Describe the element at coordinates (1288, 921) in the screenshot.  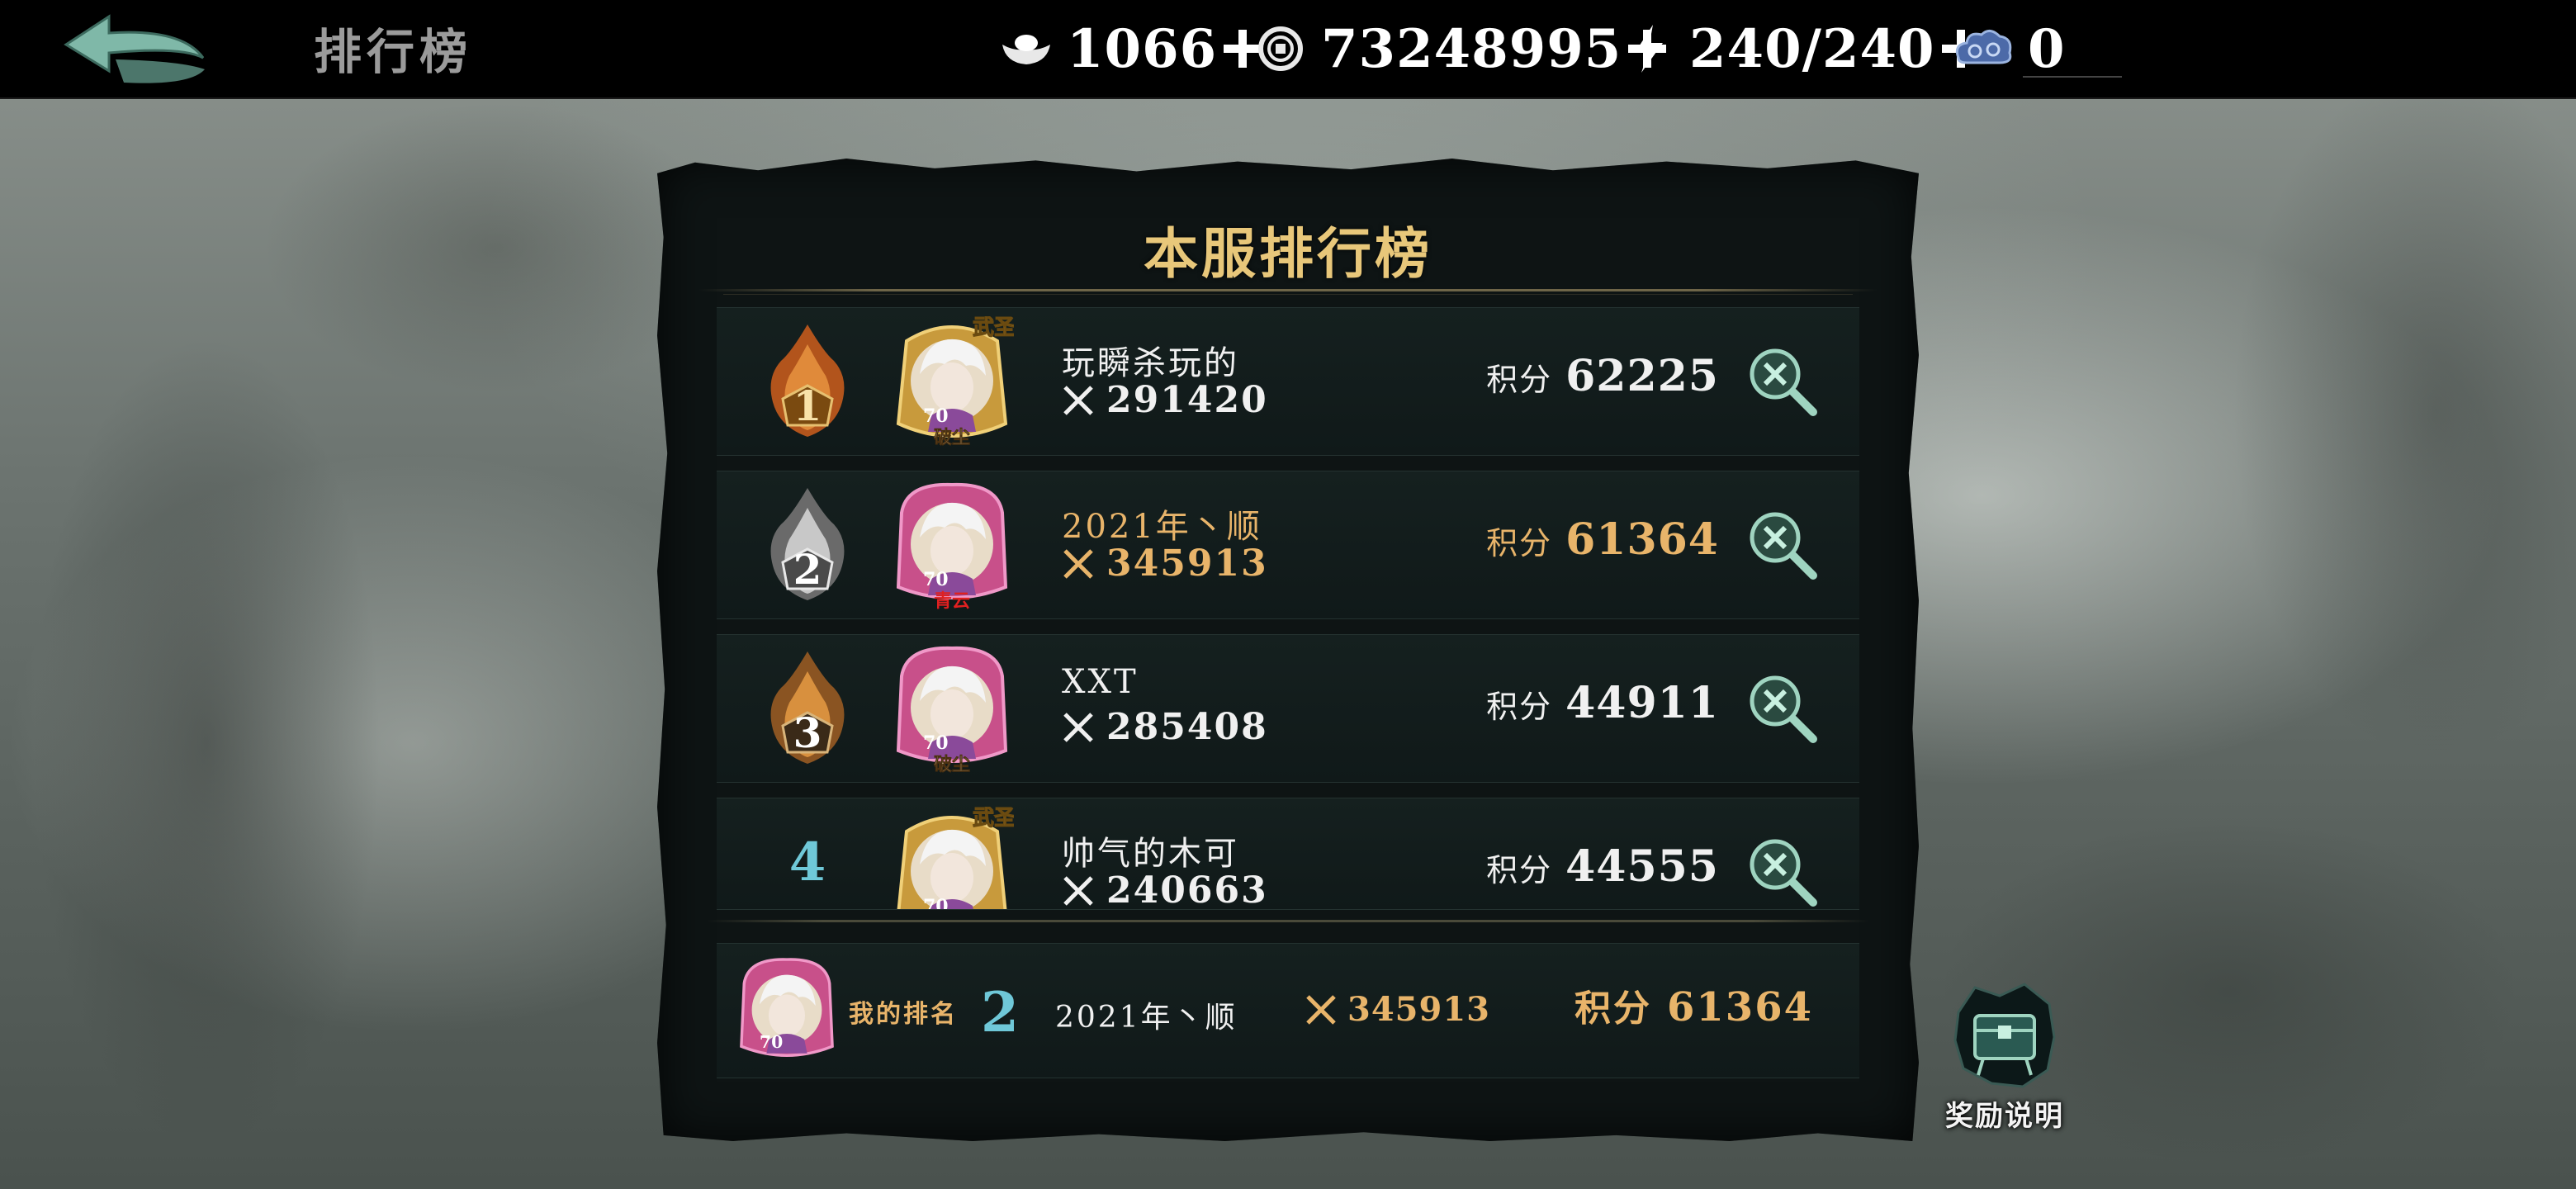
I see `list-divider` at that location.